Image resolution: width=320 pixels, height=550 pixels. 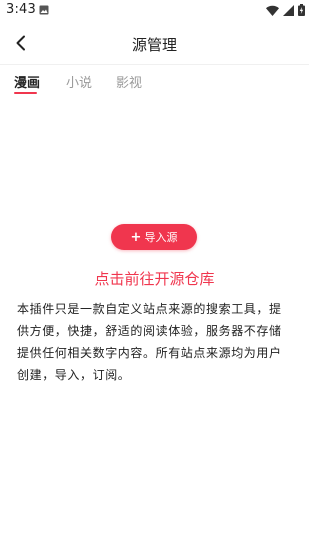 I want to click on status-bar: 3:43, so click(x=154, y=11).